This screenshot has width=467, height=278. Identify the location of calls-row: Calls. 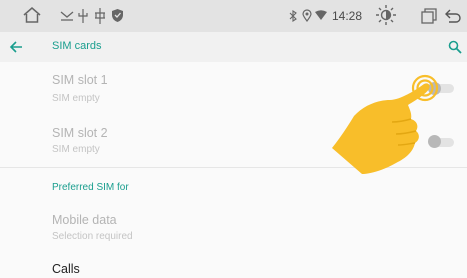
(233, 266).